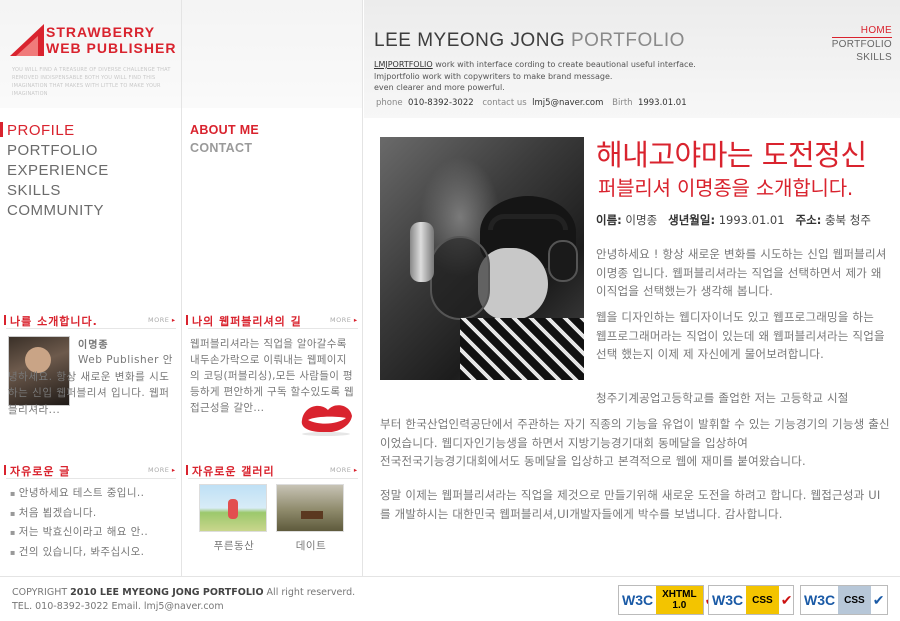 This screenshot has height=621, width=900. I want to click on gallery-box-title: 자유로운 갤러리, so click(230, 471).